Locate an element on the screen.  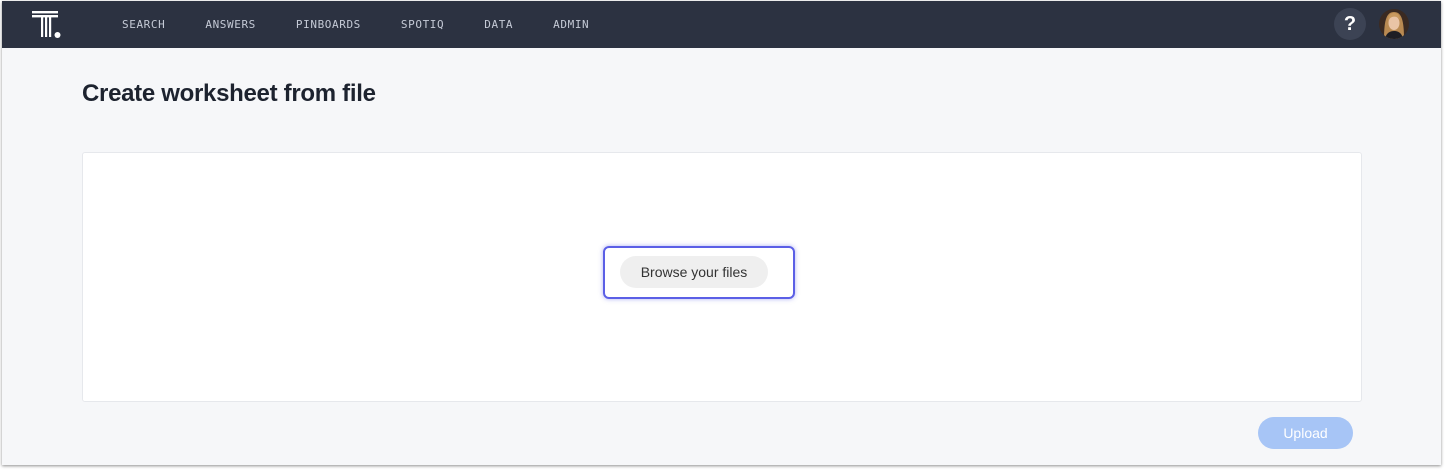
upload-button: Upload is located at coordinates (1305, 433).